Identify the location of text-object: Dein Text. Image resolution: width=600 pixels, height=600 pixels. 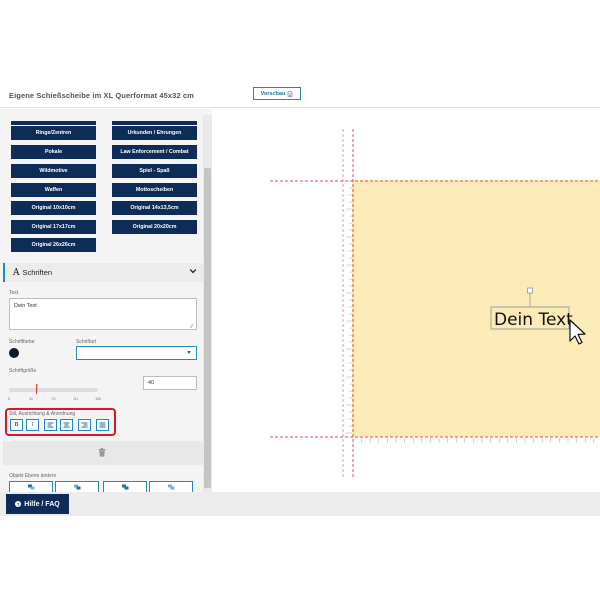
(533, 320).